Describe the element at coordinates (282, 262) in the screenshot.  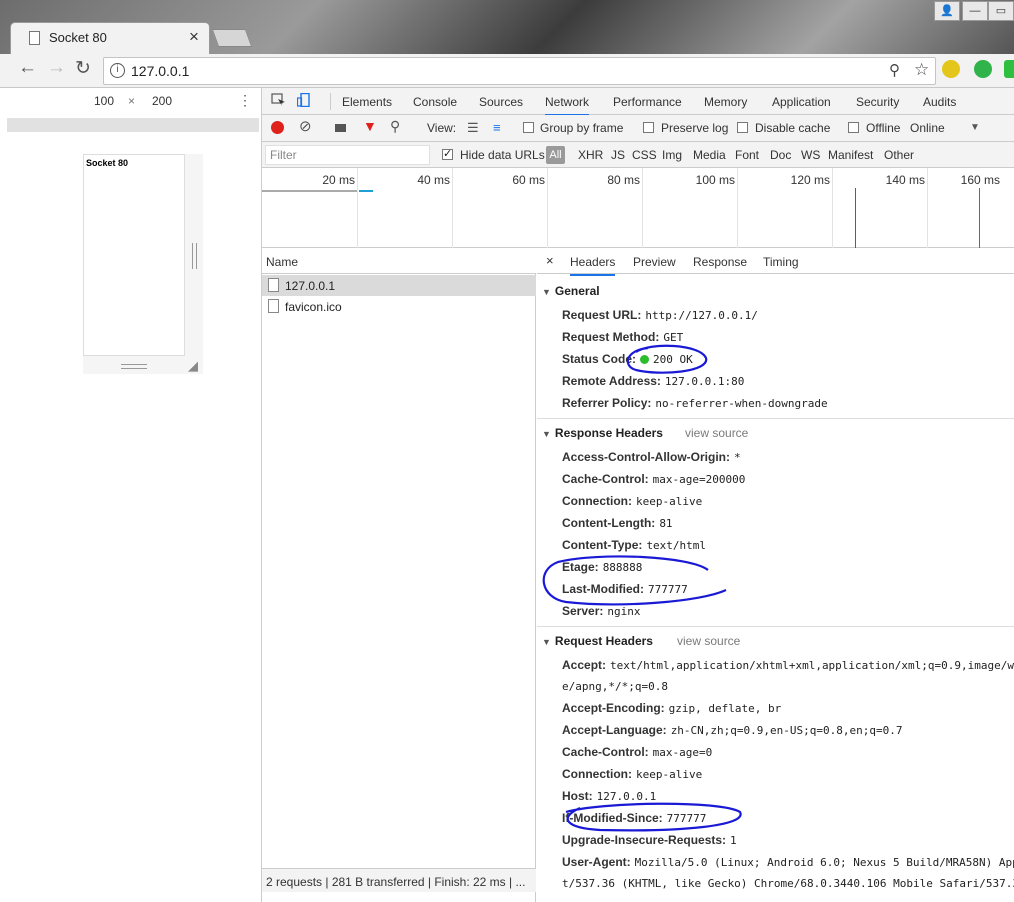
I see `name-column-header: Name` at that location.